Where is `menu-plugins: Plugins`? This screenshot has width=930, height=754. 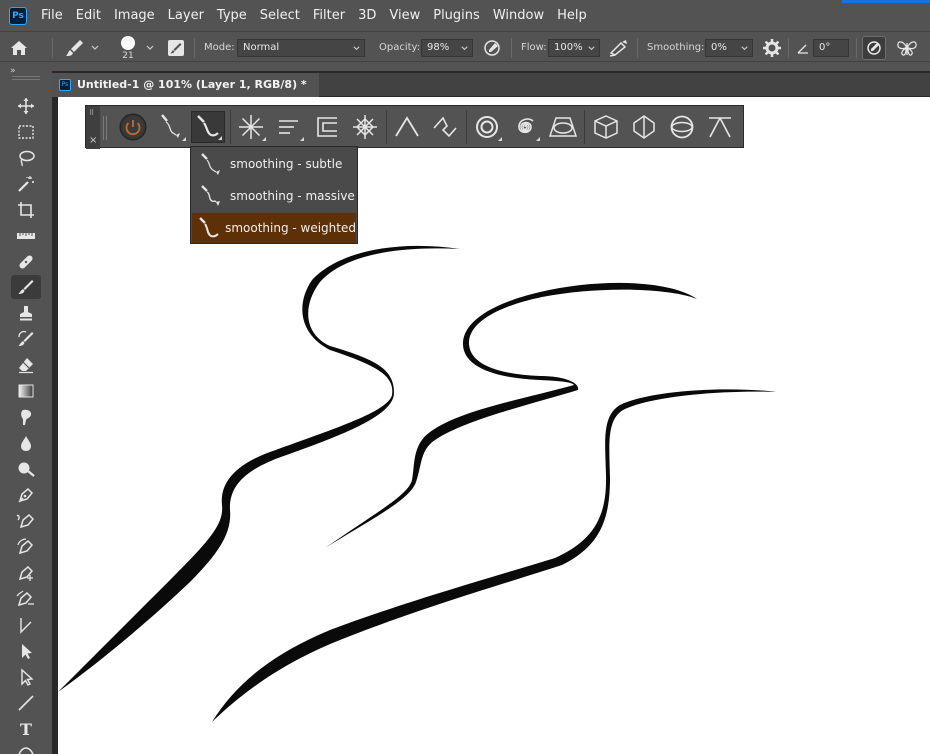
menu-plugins: Plugins is located at coordinates (456, 15).